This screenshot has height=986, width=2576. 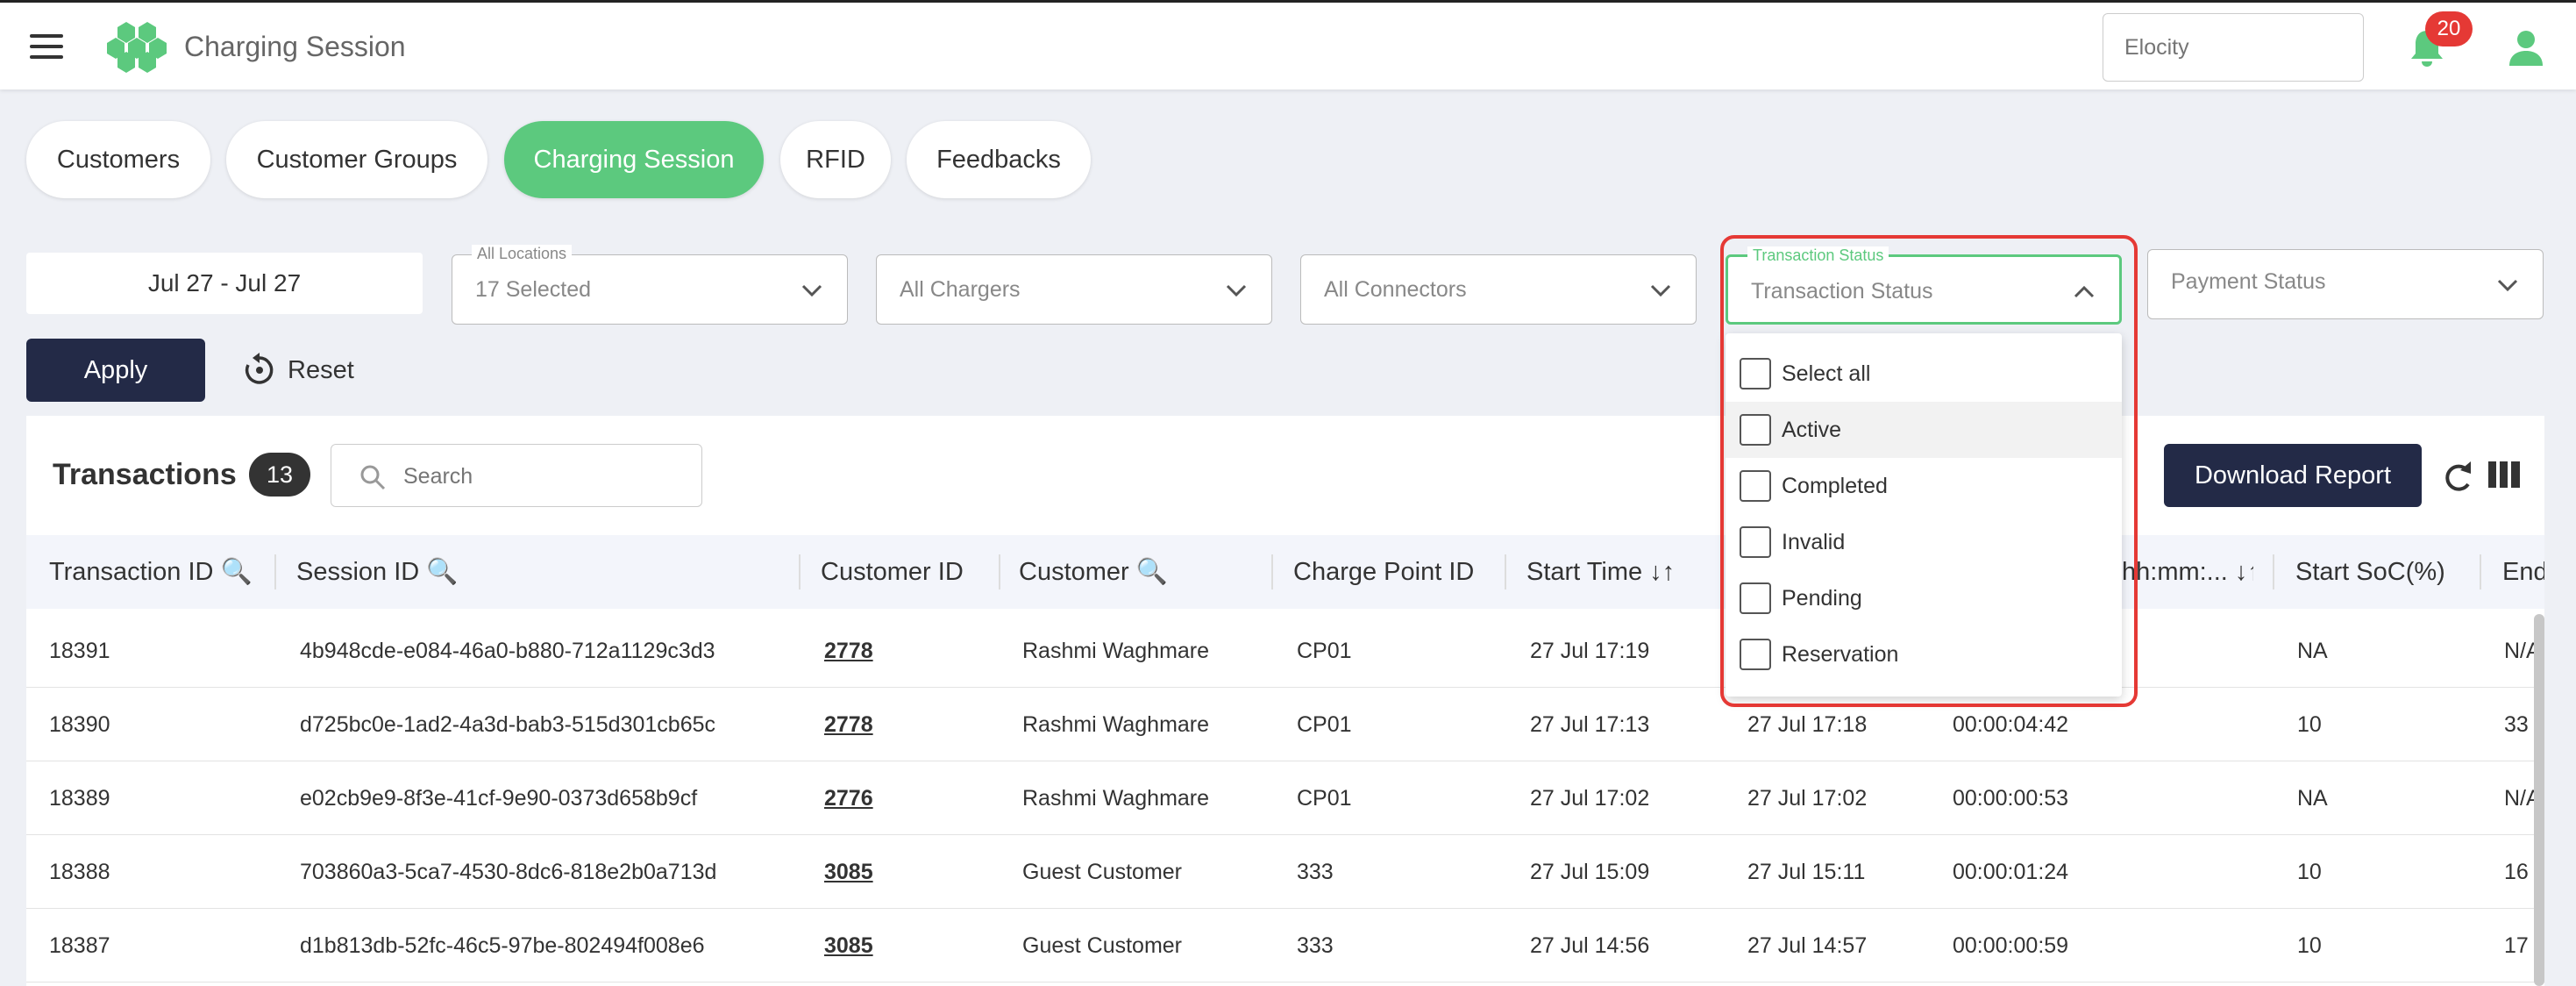 I want to click on column-customer-id: Customer ID, so click(x=913, y=572).